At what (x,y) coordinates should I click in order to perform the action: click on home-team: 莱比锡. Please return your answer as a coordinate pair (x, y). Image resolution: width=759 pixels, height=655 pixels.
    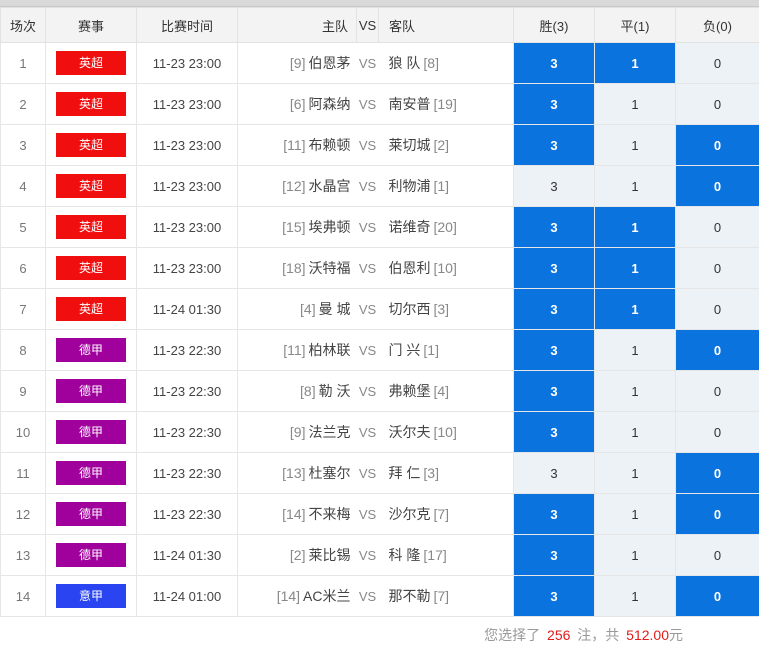
    Looking at the image, I should click on (330, 555).